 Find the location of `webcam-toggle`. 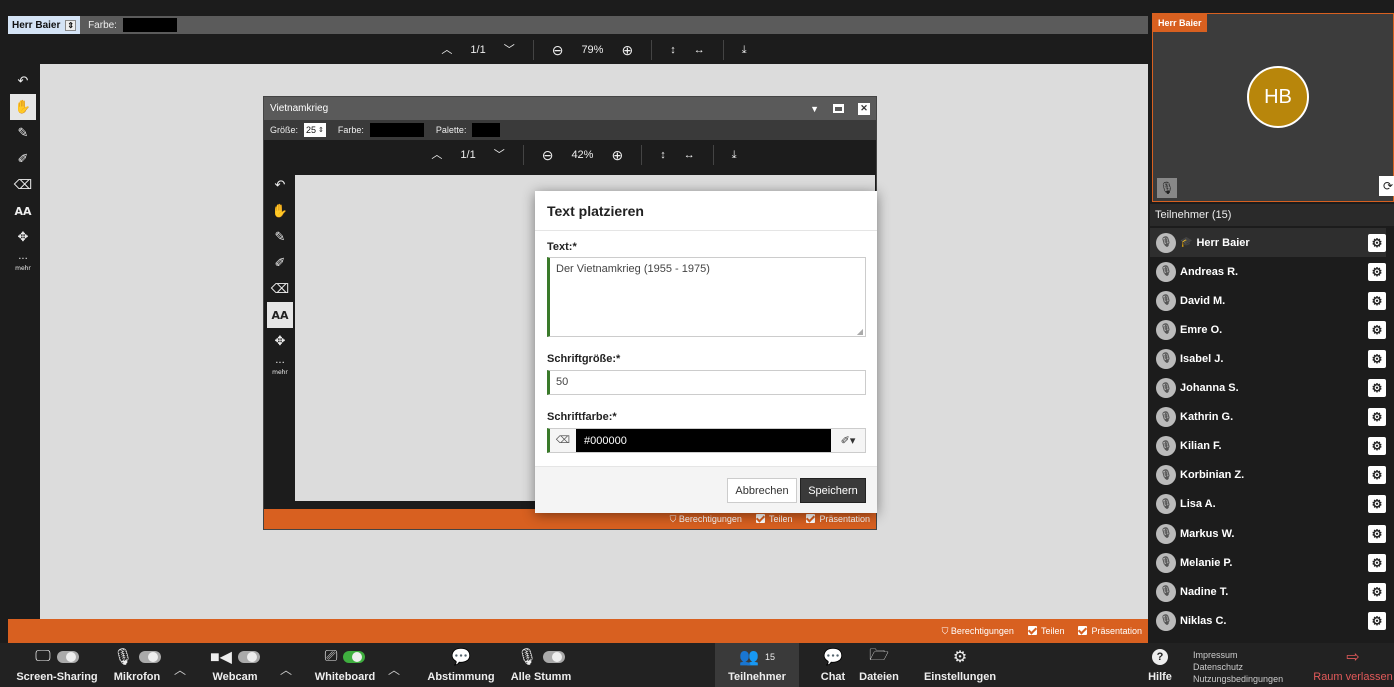

webcam-toggle is located at coordinates (248, 657).